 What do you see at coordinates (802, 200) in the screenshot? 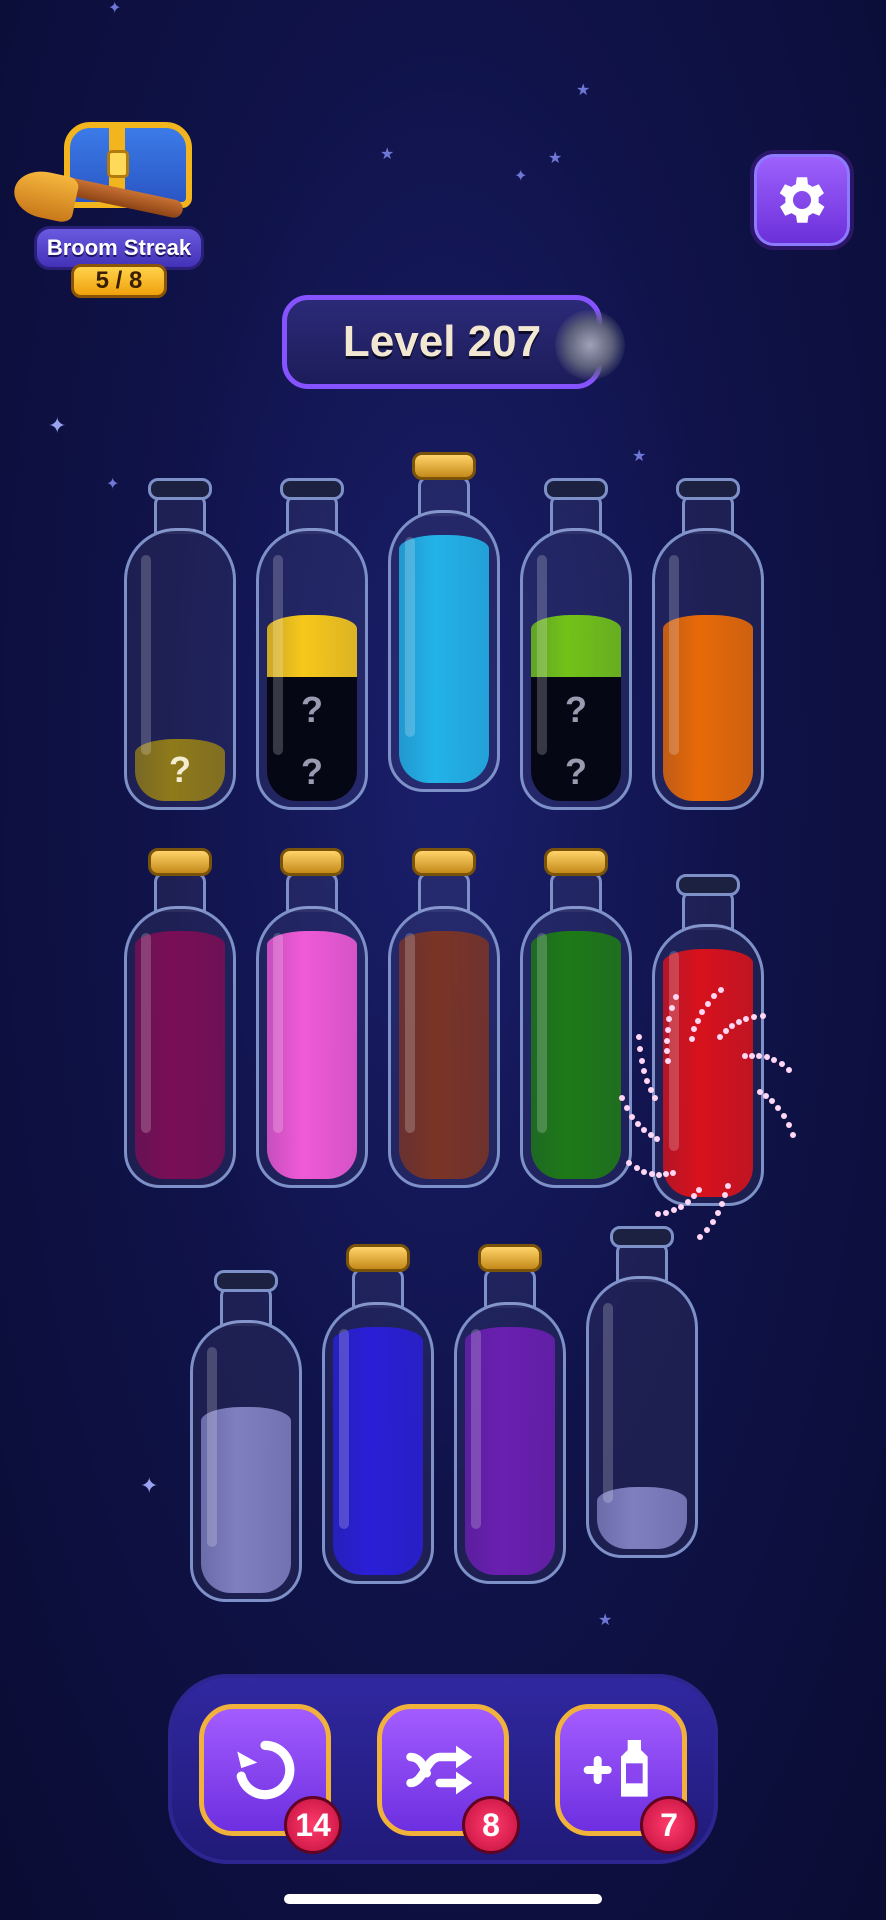
I see `settings-button` at bounding box center [802, 200].